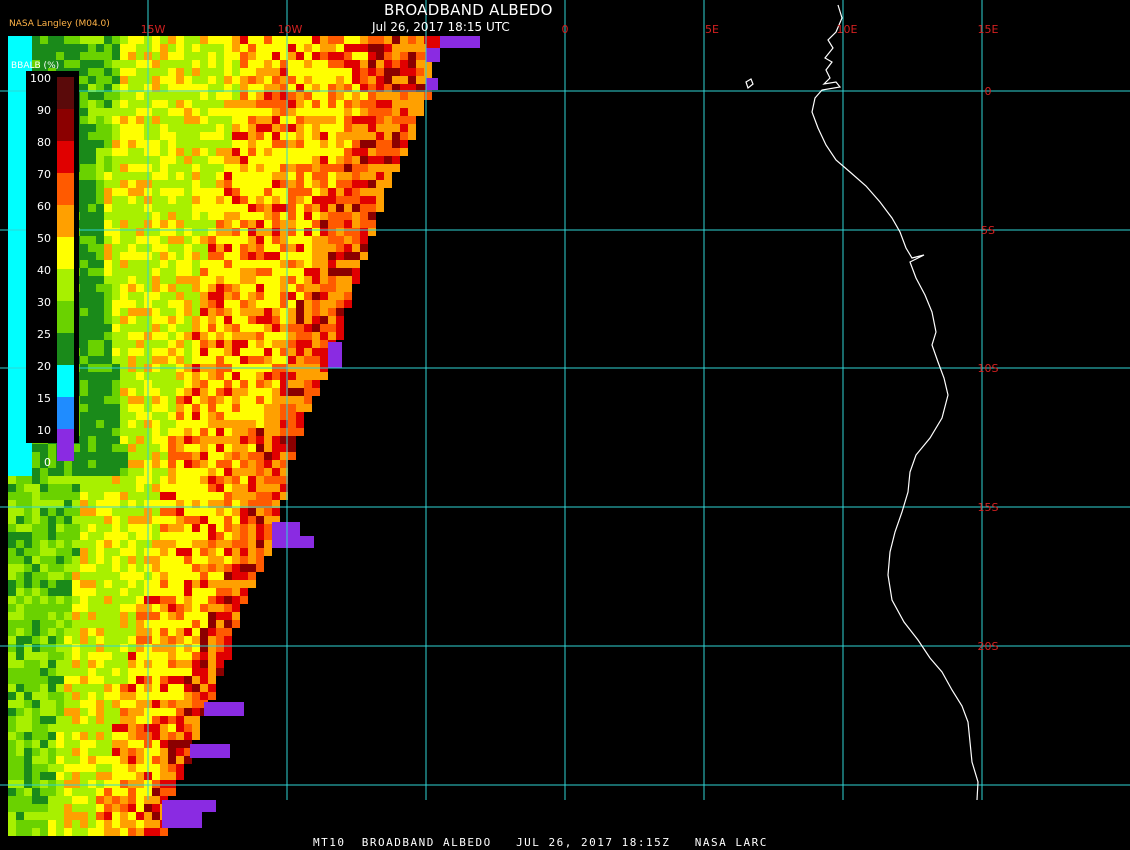 Image resolution: width=1130 pixels, height=850 pixels. I want to click on legend-label: 70, so click(44, 174).